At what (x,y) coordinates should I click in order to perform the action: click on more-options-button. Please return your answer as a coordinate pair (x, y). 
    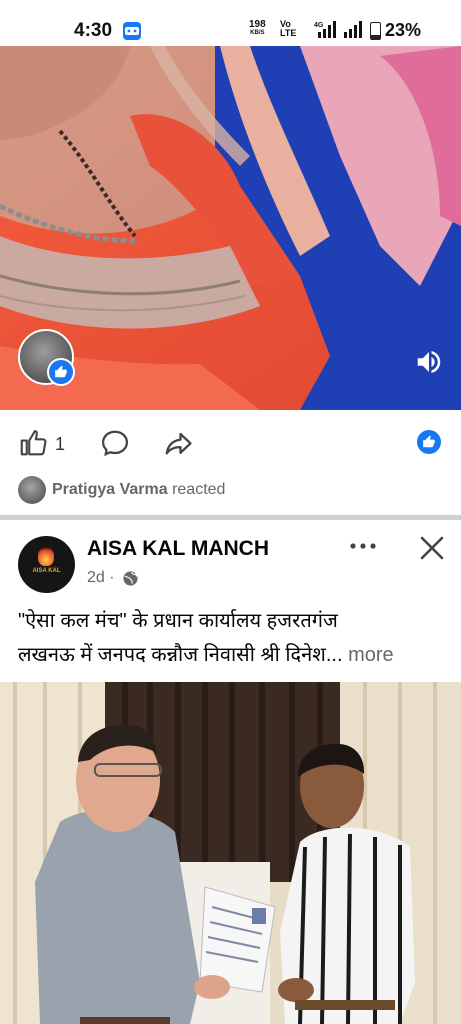
    Looking at the image, I should click on (363, 548).